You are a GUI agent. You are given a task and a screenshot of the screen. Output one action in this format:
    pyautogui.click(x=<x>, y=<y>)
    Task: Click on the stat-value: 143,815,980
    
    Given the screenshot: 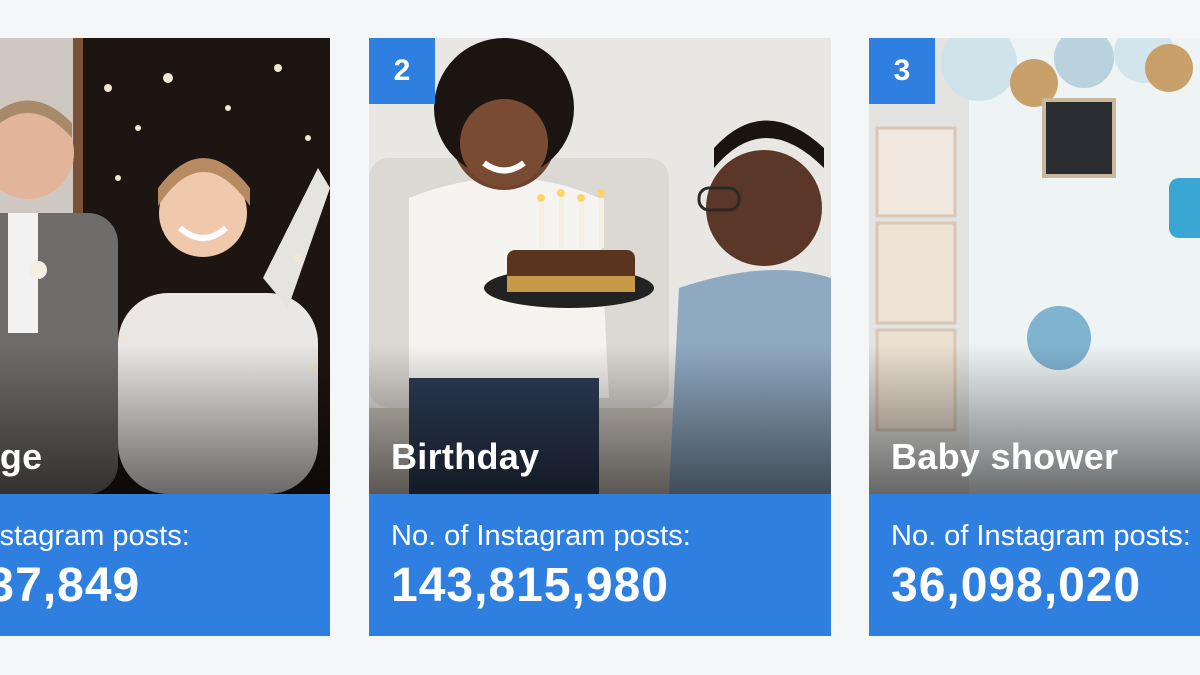 What is the action you would take?
    pyautogui.click(x=530, y=585)
    